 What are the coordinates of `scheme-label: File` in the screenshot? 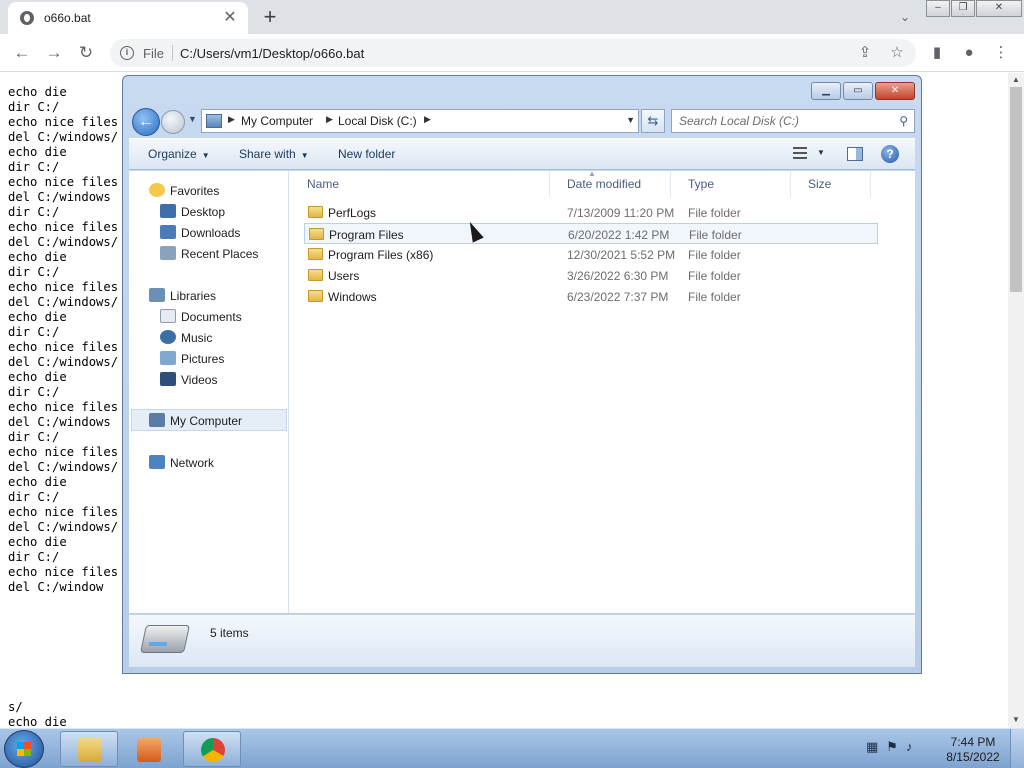 It's located at (153, 53).